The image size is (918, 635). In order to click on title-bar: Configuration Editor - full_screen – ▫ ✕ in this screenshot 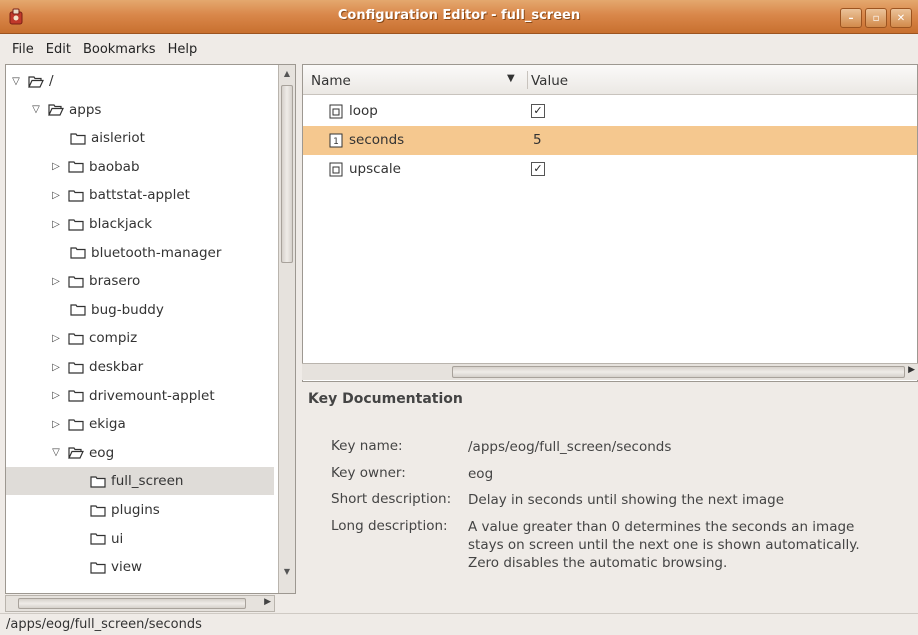, I will do `click(459, 17)`.